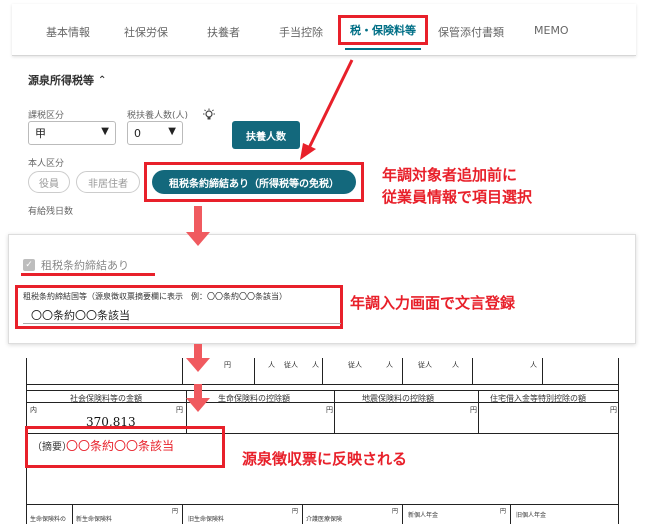 The height and width of the screenshot is (528, 648). I want to click on person-class-label: 本人区分, so click(46, 164).